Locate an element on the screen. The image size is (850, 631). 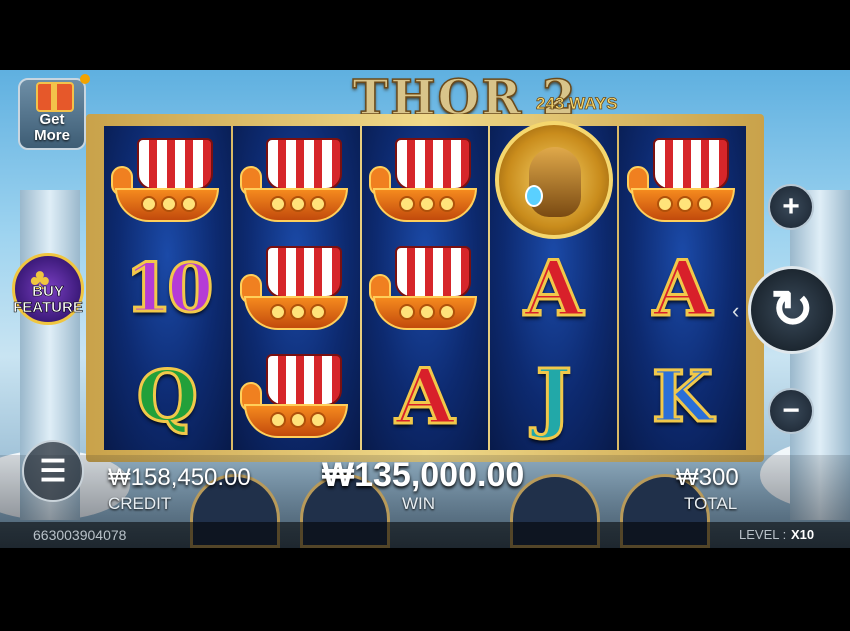
hamburger-icon: ☰ is located at coordinates (53, 471).